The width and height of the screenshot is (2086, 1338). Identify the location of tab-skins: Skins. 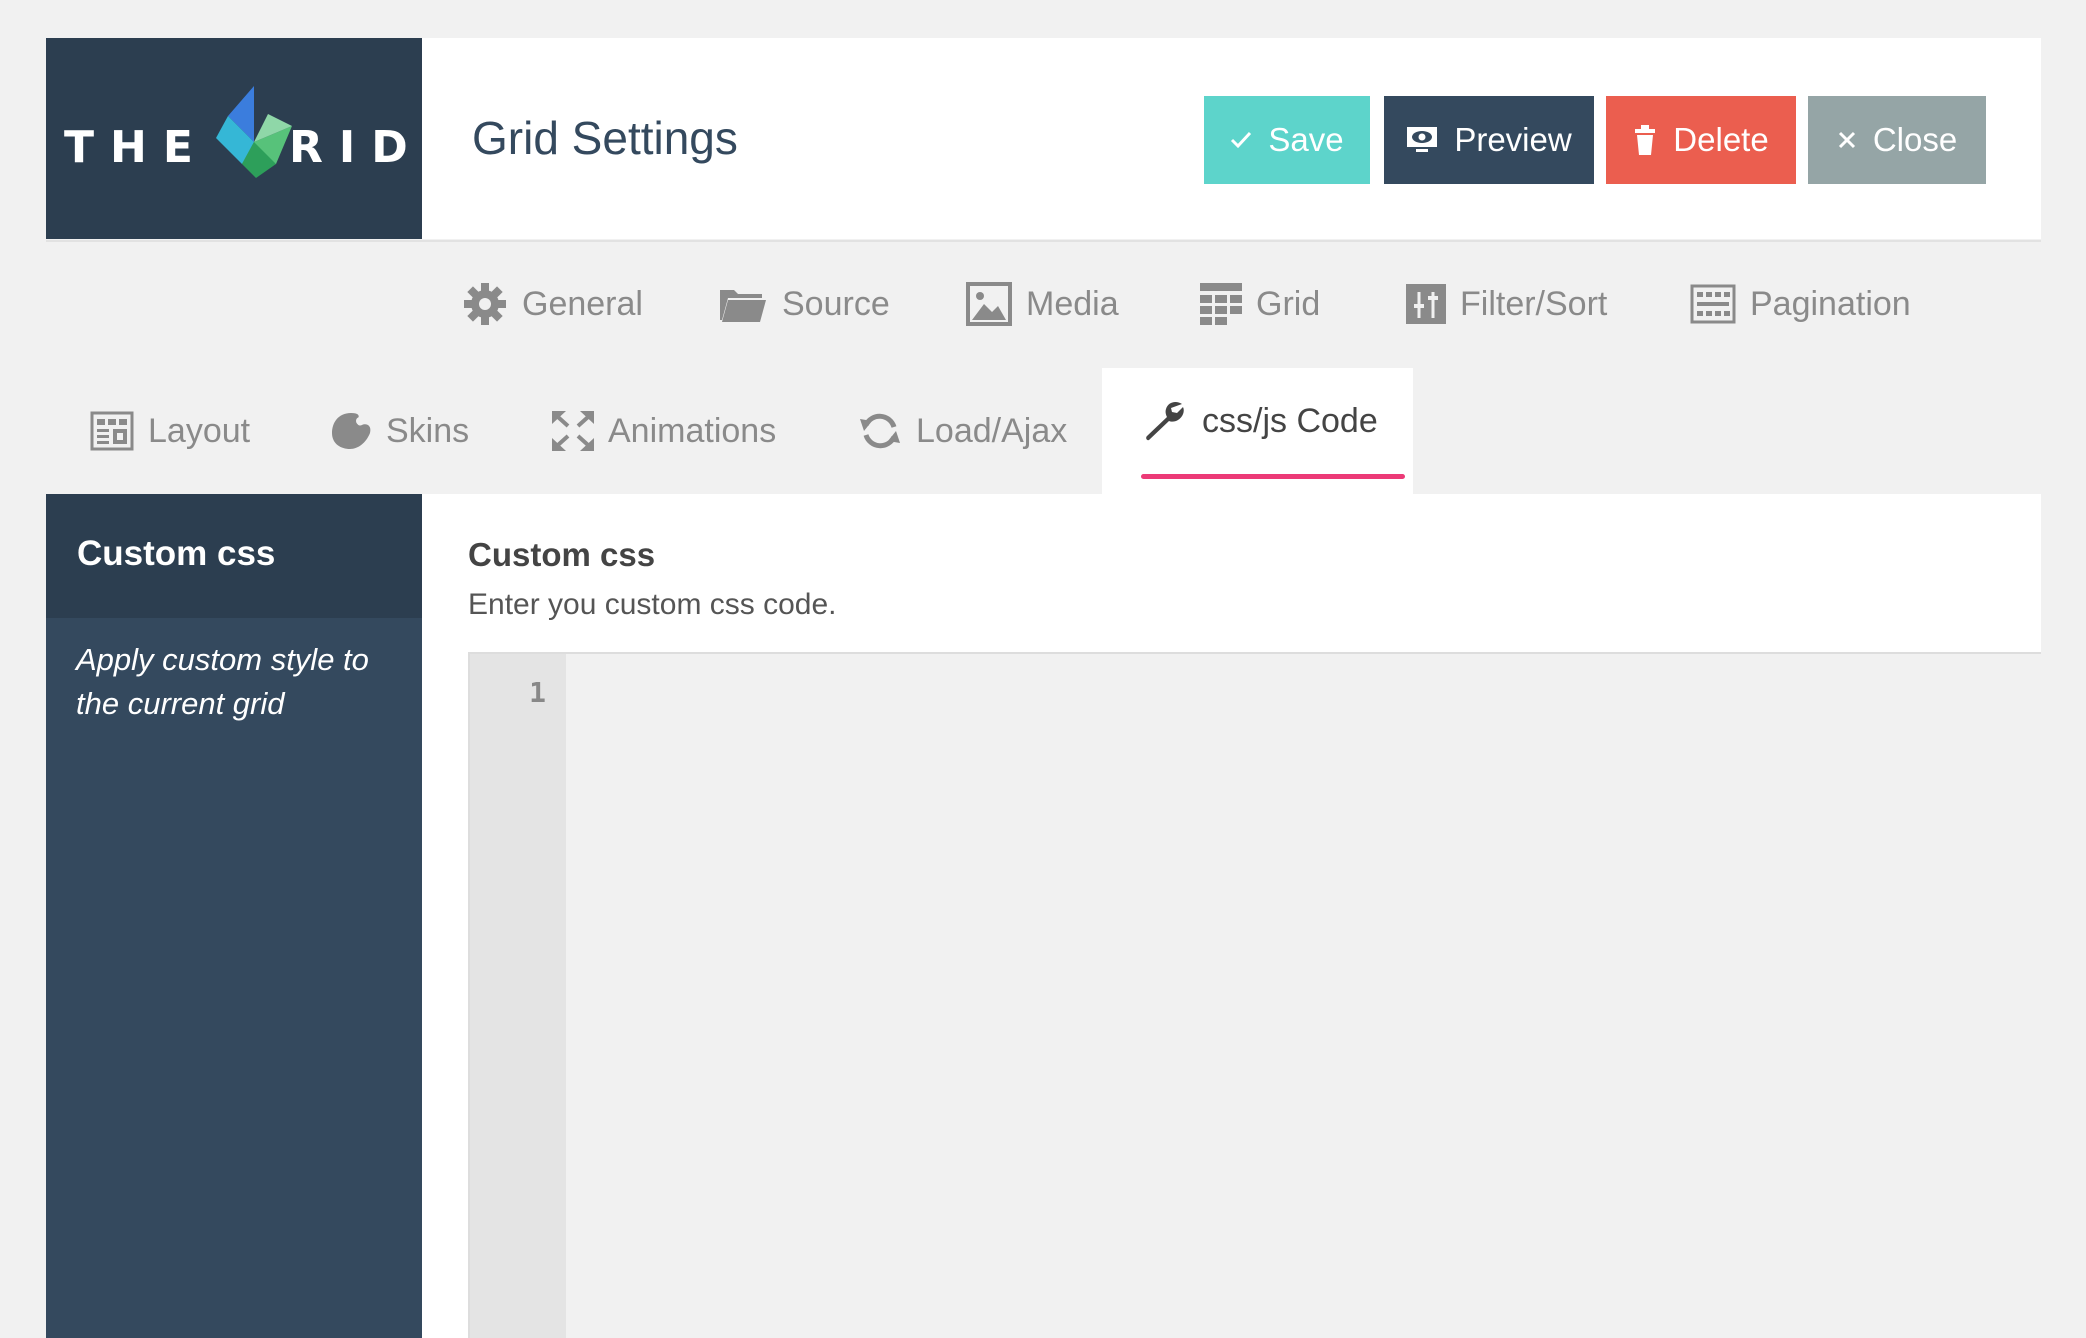
(399, 431).